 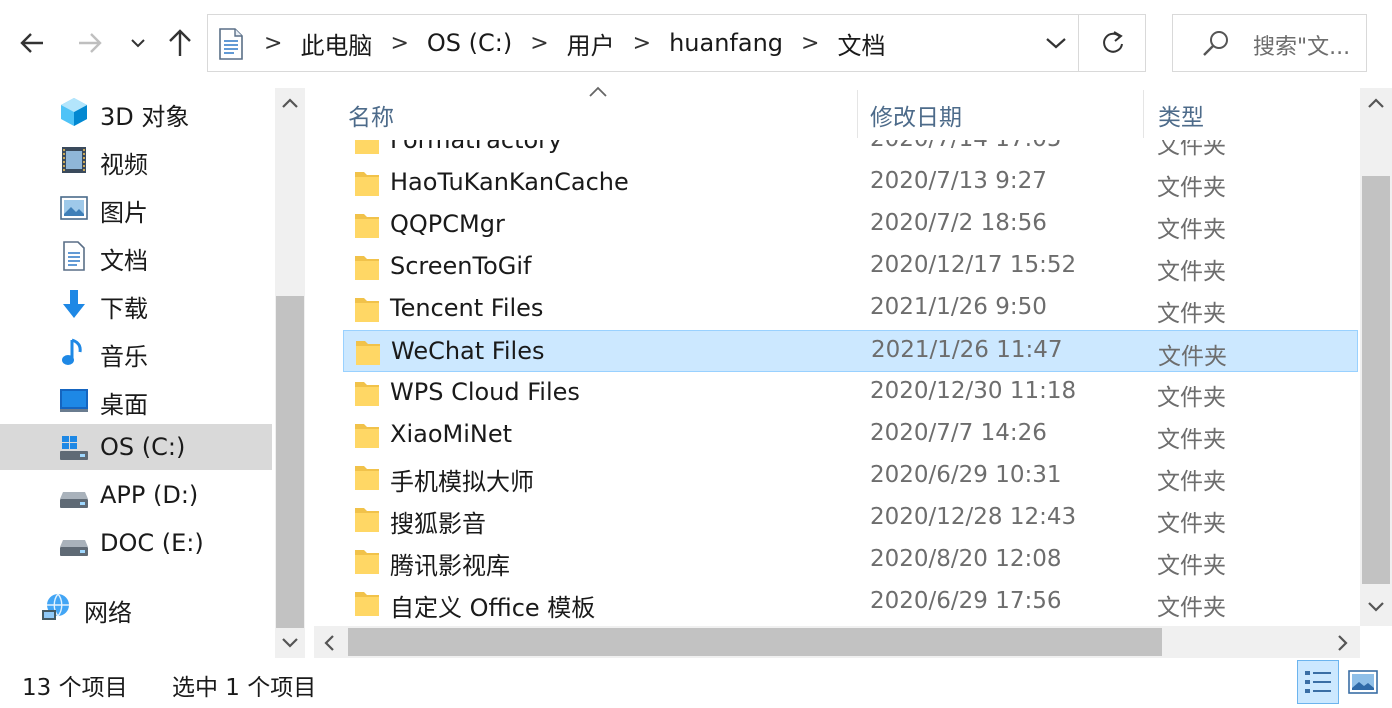 I want to click on address-history-button, so click(x=1056, y=43).